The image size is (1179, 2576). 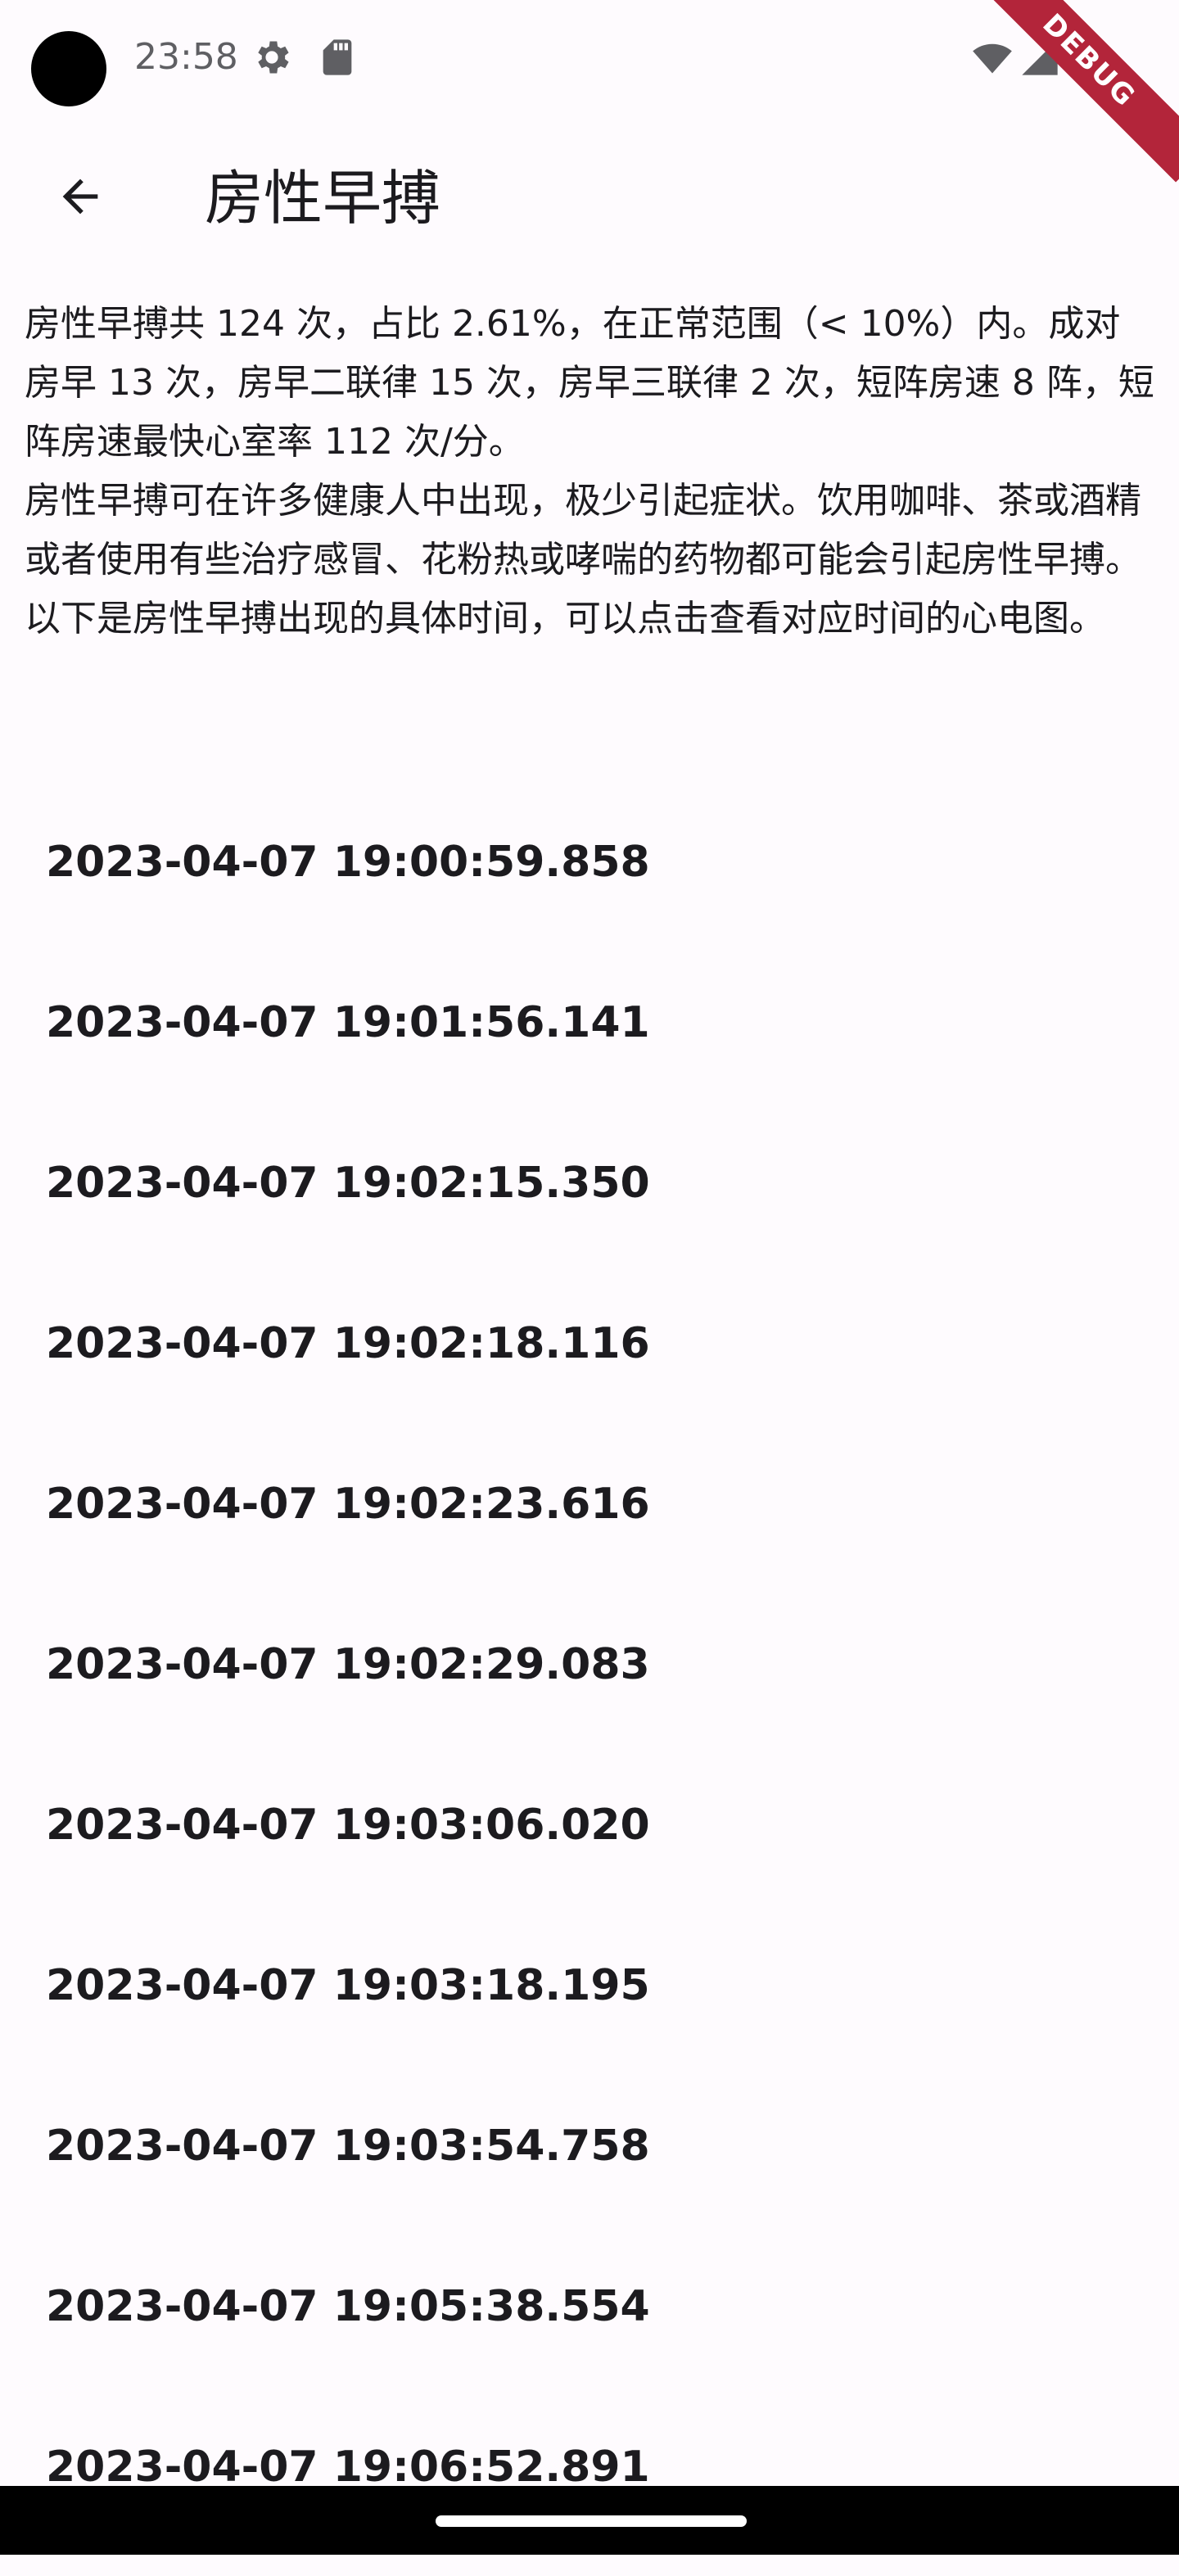 What do you see at coordinates (589, 1372) in the screenshot?
I see `time-list-item: 2023-04-07 19:02:18.116` at bounding box center [589, 1372].